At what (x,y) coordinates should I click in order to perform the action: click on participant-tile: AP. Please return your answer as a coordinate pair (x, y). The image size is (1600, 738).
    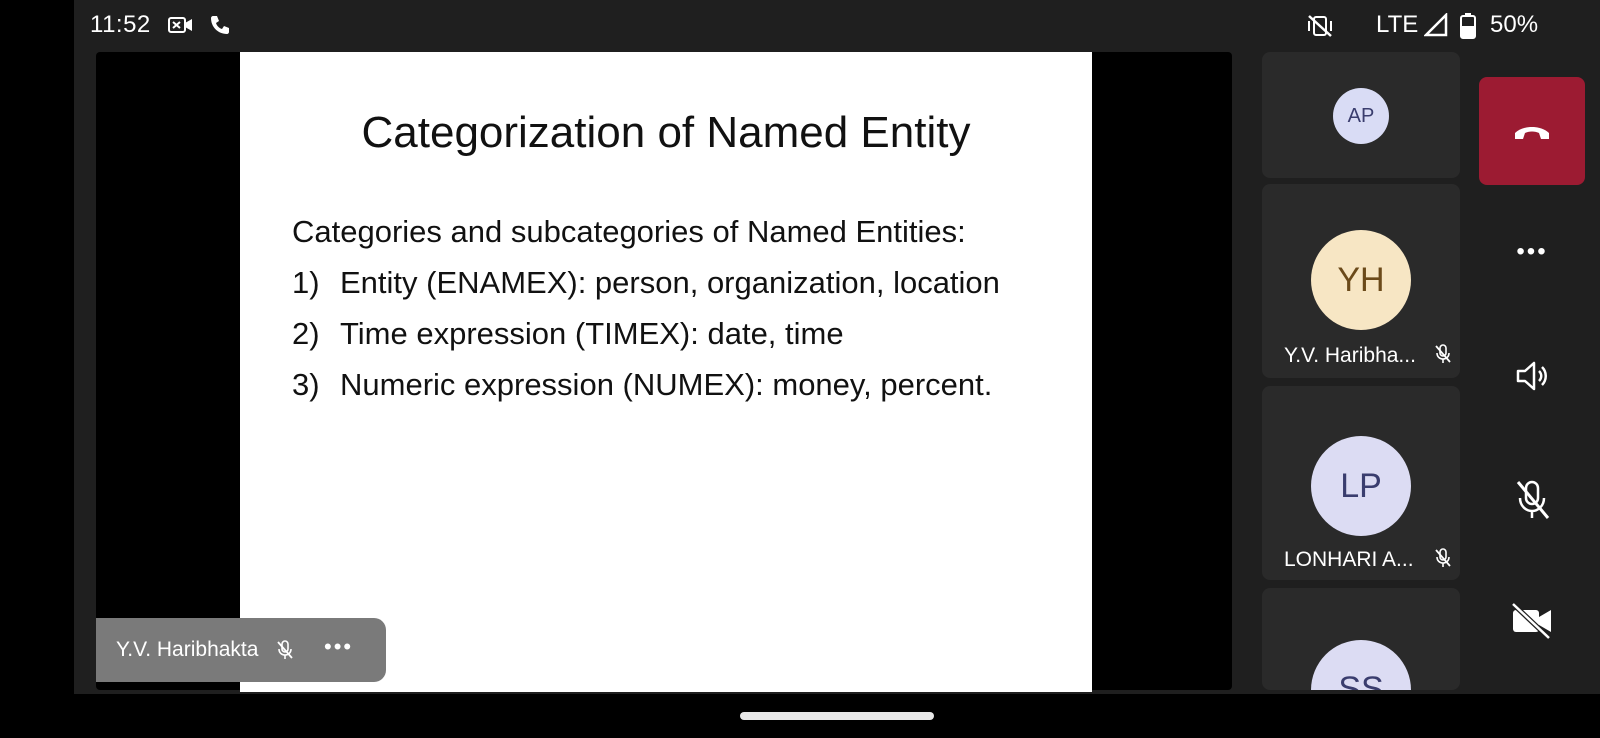
    Looking at the image, I should click on (1361, 115).